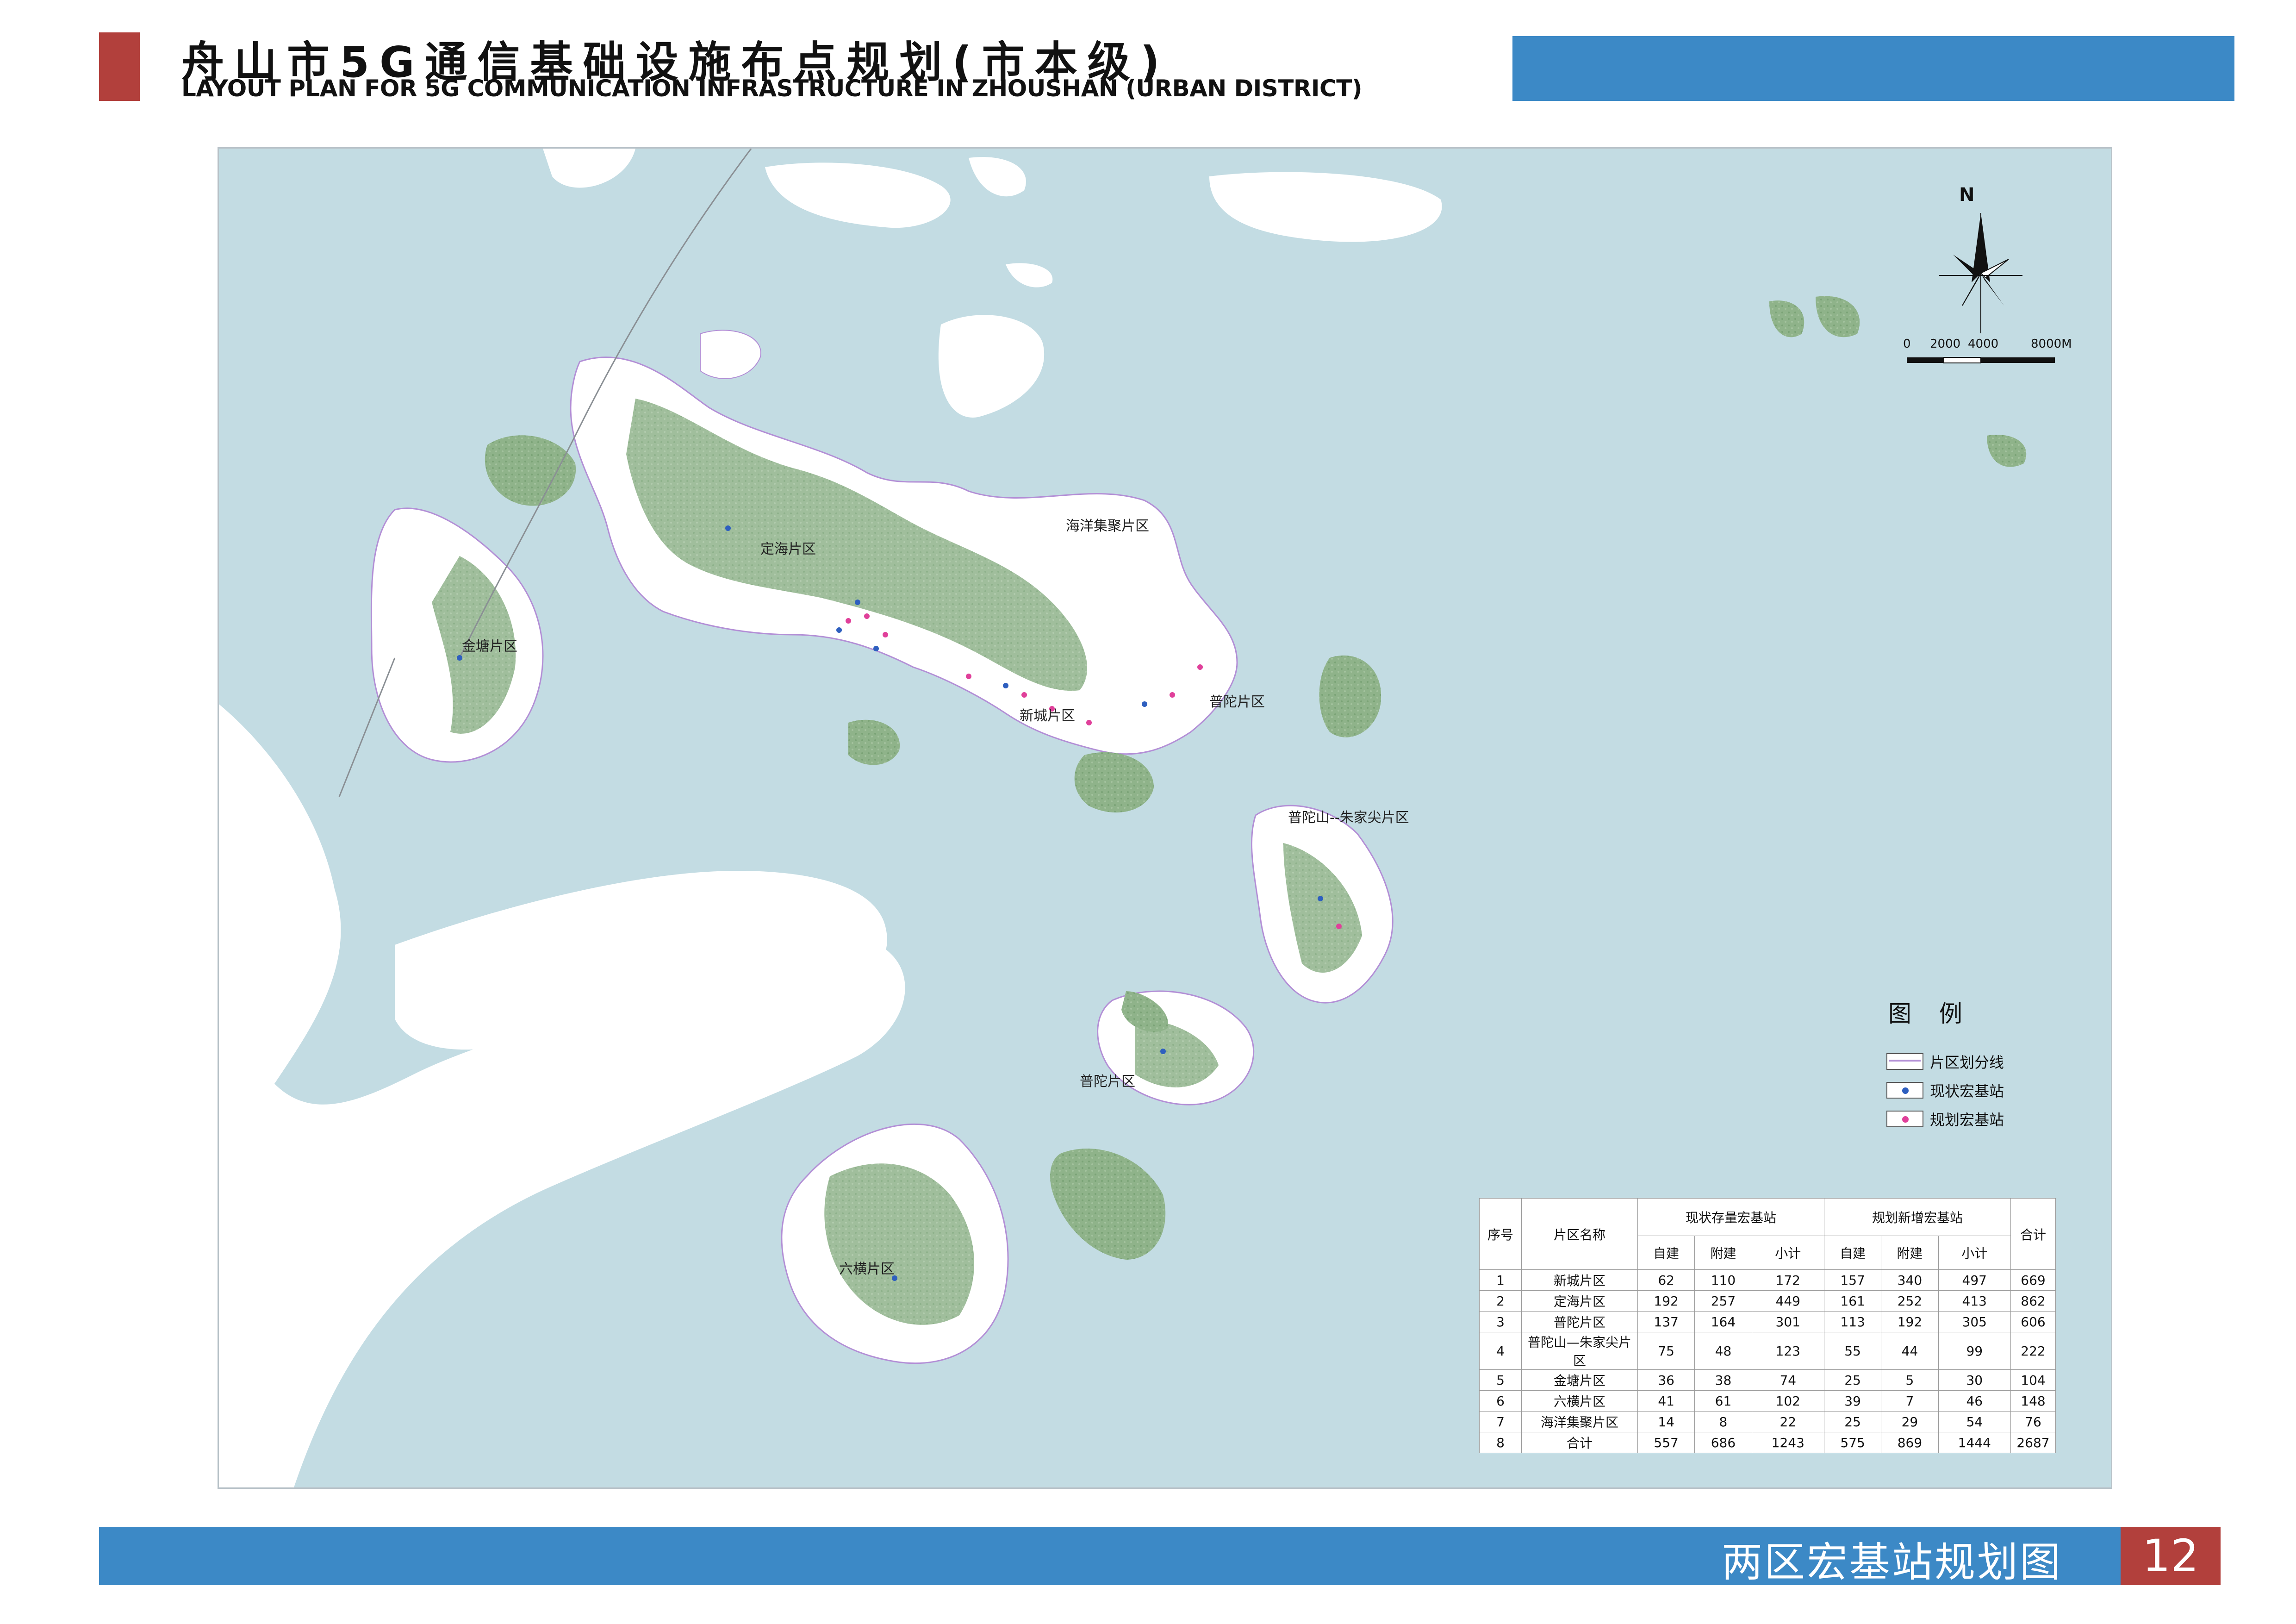  I want to click on small-islands-sw, so click(874, 742).